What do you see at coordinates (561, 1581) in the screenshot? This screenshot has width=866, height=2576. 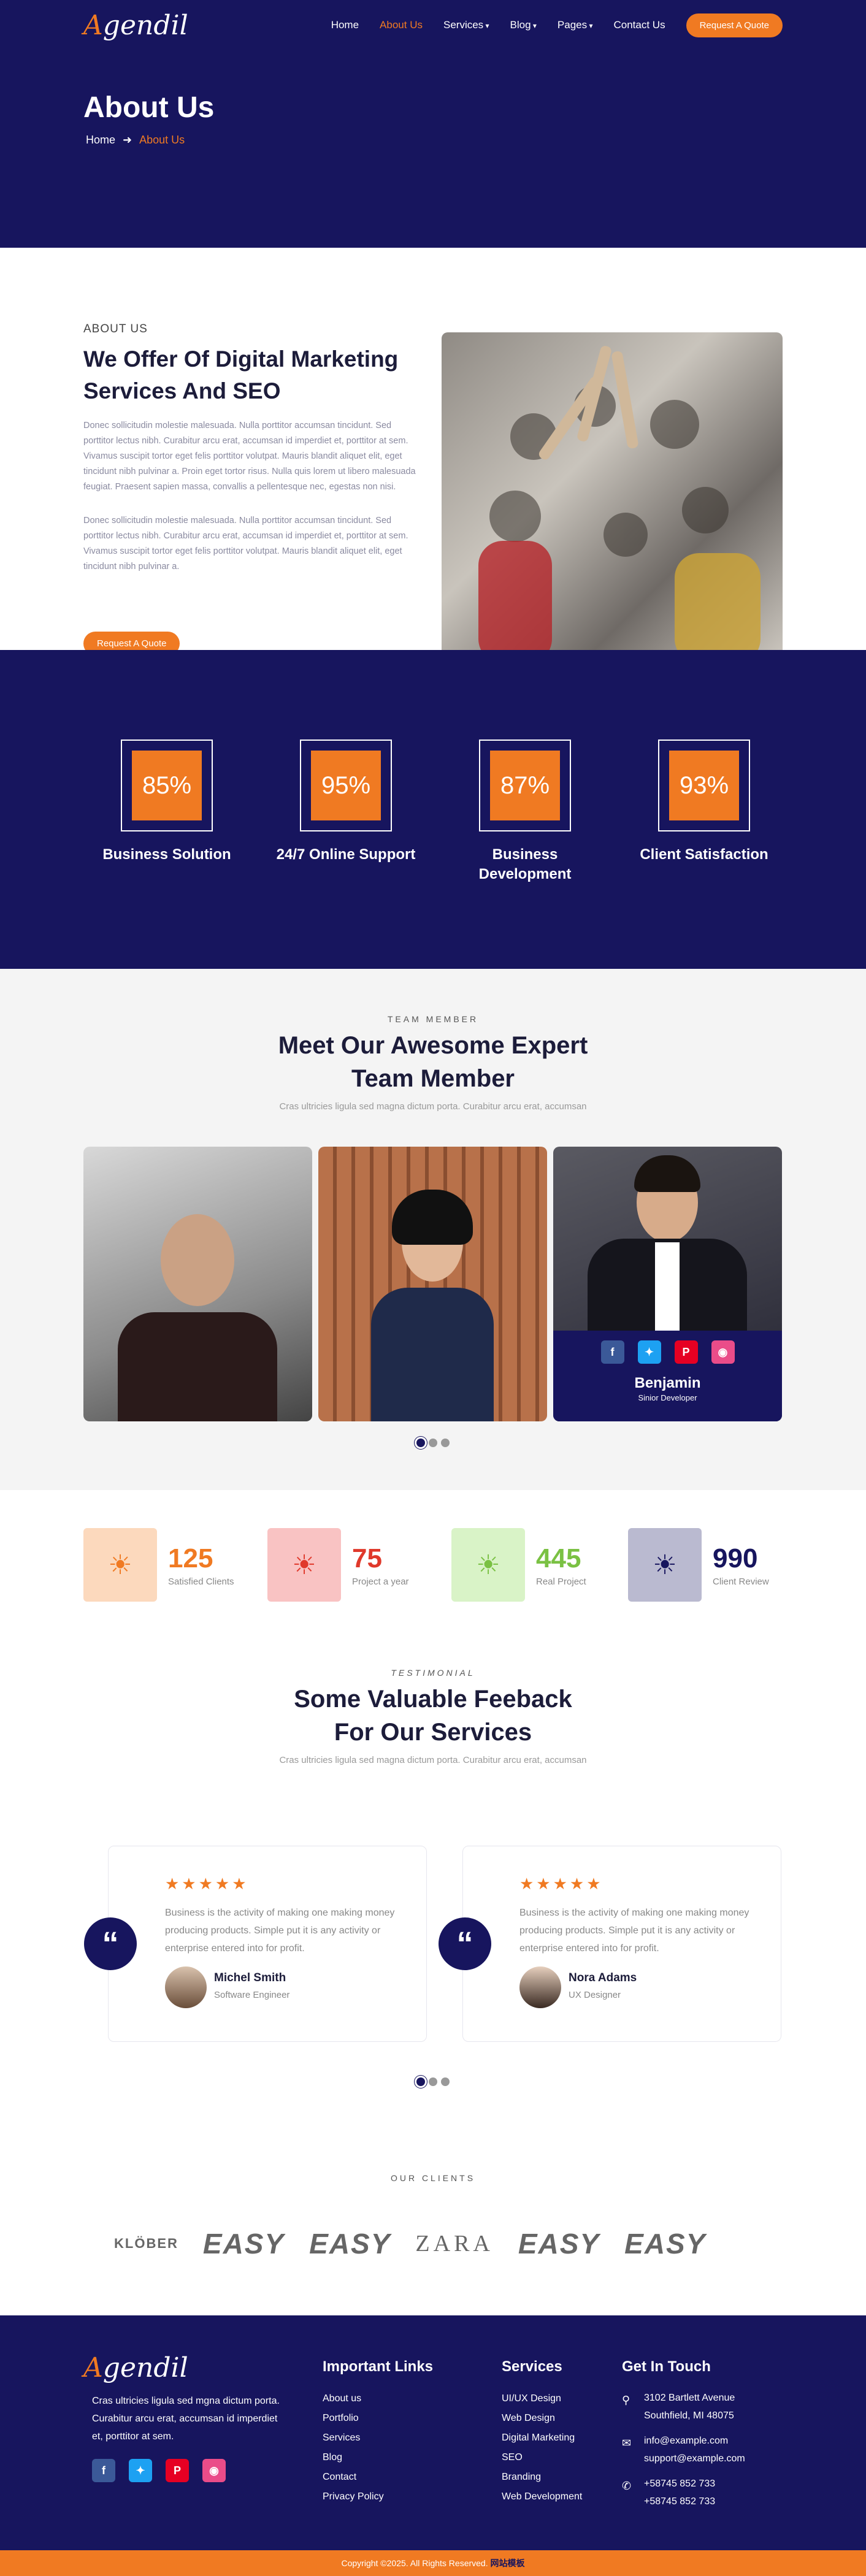 I see `counter-label: Real Project` at bounding box center [561, 1581].